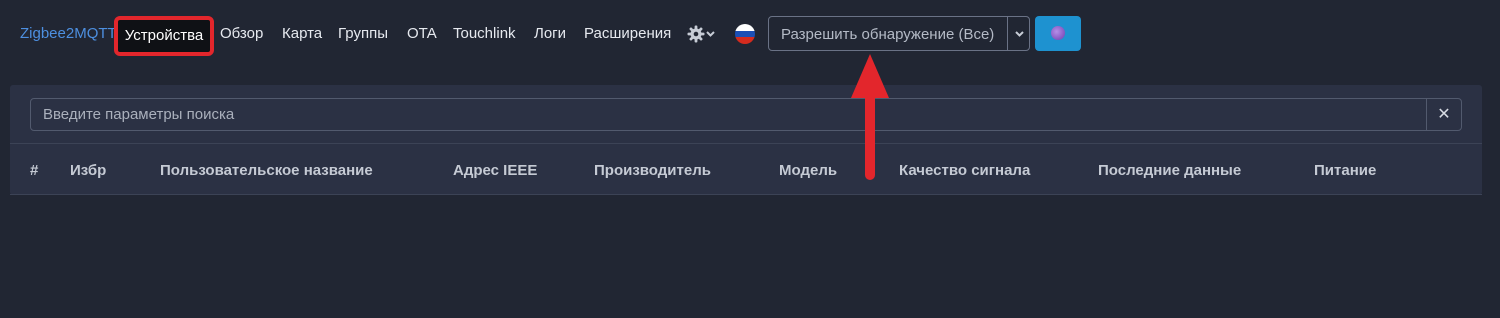 The image size is (1500, 318). Describe the element at coordinates (964, 170) in the screenshot. I see `column-header-signal-quality: Качество сигнала` at that location.